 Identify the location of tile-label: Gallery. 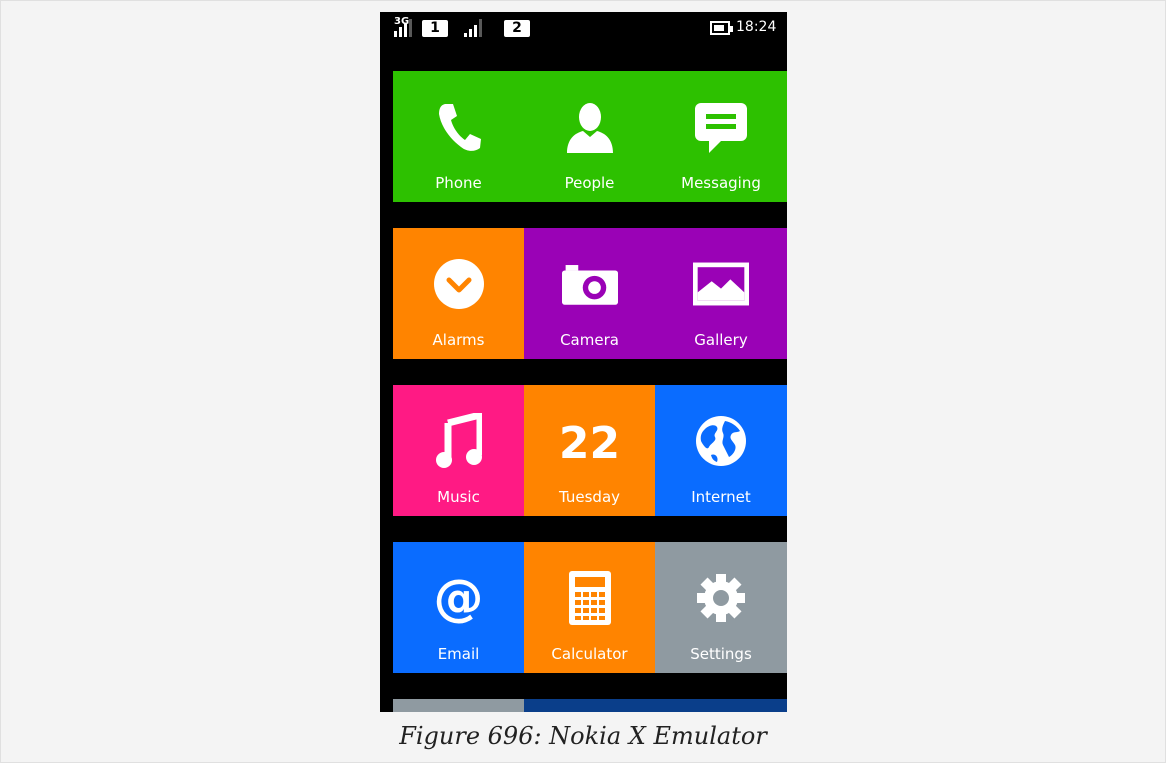
(721, 340).